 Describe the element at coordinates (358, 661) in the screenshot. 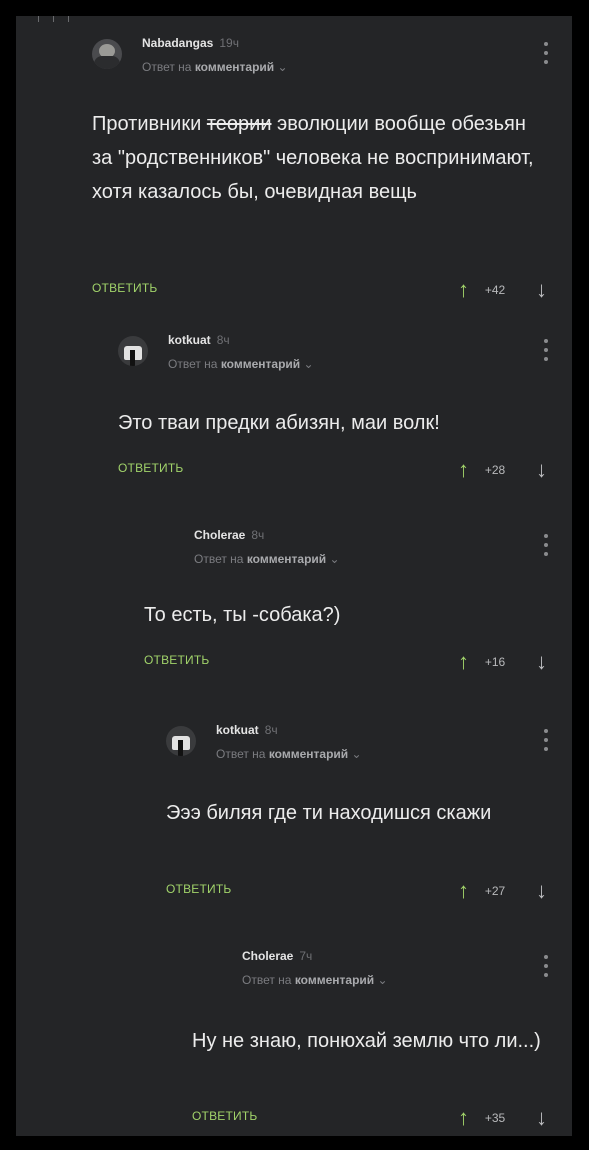

I see `comment-actions: ОТВЕТИТЬ ↑ +16 ↓` at that location.